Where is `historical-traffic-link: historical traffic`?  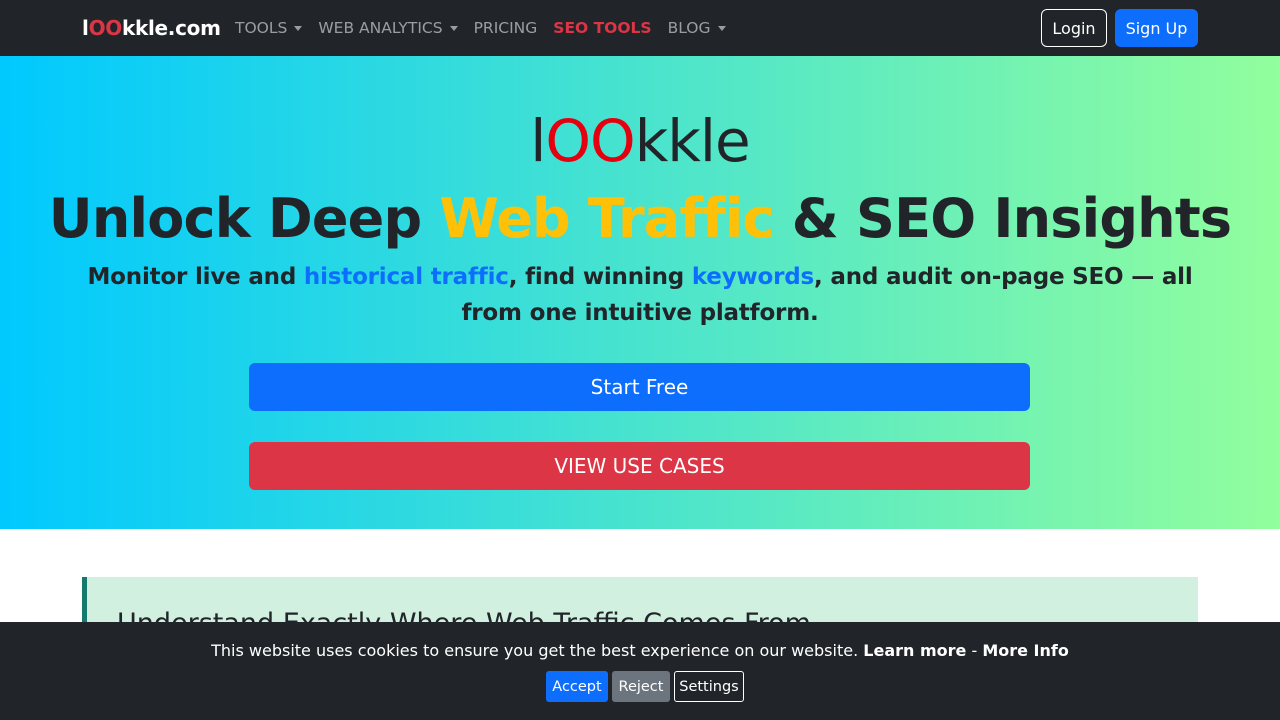
historical-traffic-link: historical traffic is located at coordinates (406, 277).